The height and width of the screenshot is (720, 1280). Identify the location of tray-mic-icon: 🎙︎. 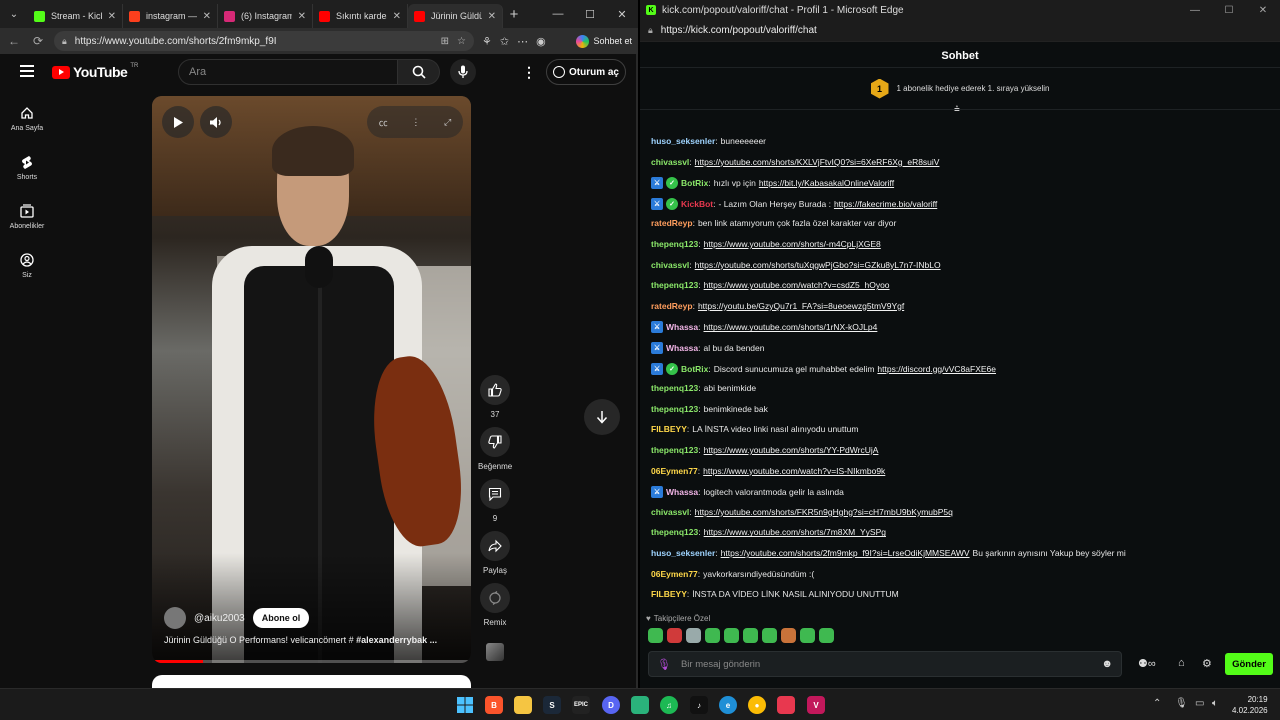
(1181, 703).